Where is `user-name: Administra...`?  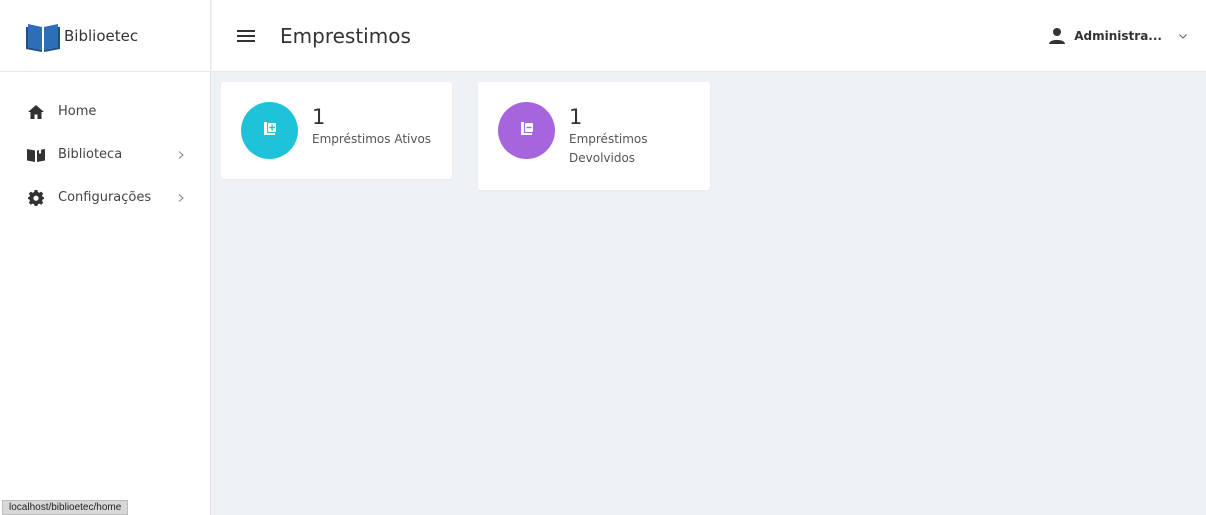 user-name: Administra... is located at coordinates (1118, 35).